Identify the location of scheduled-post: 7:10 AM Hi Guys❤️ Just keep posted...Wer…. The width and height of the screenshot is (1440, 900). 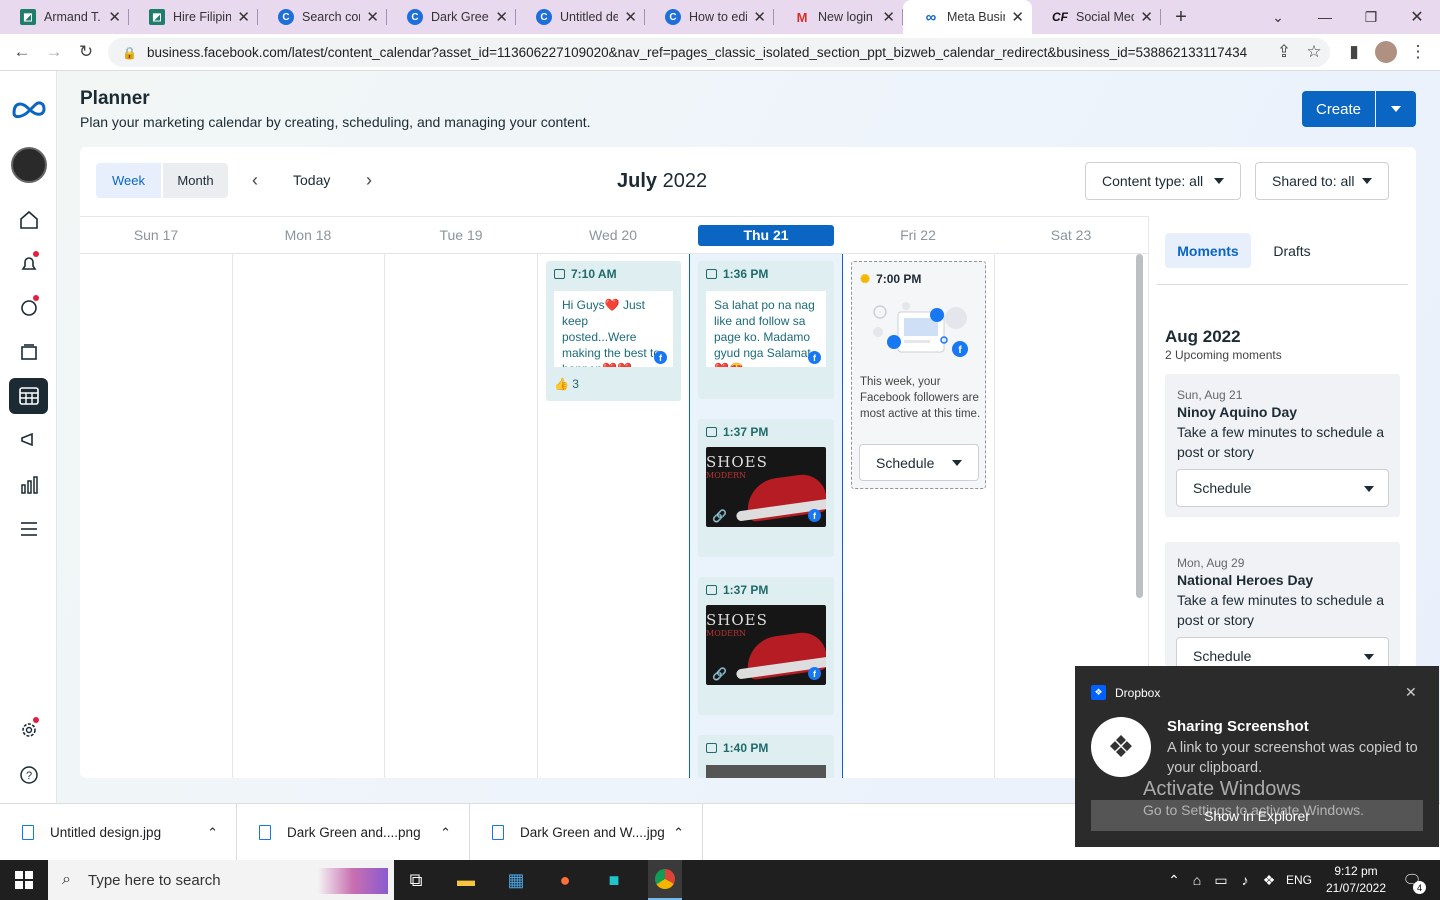
(613, 331).